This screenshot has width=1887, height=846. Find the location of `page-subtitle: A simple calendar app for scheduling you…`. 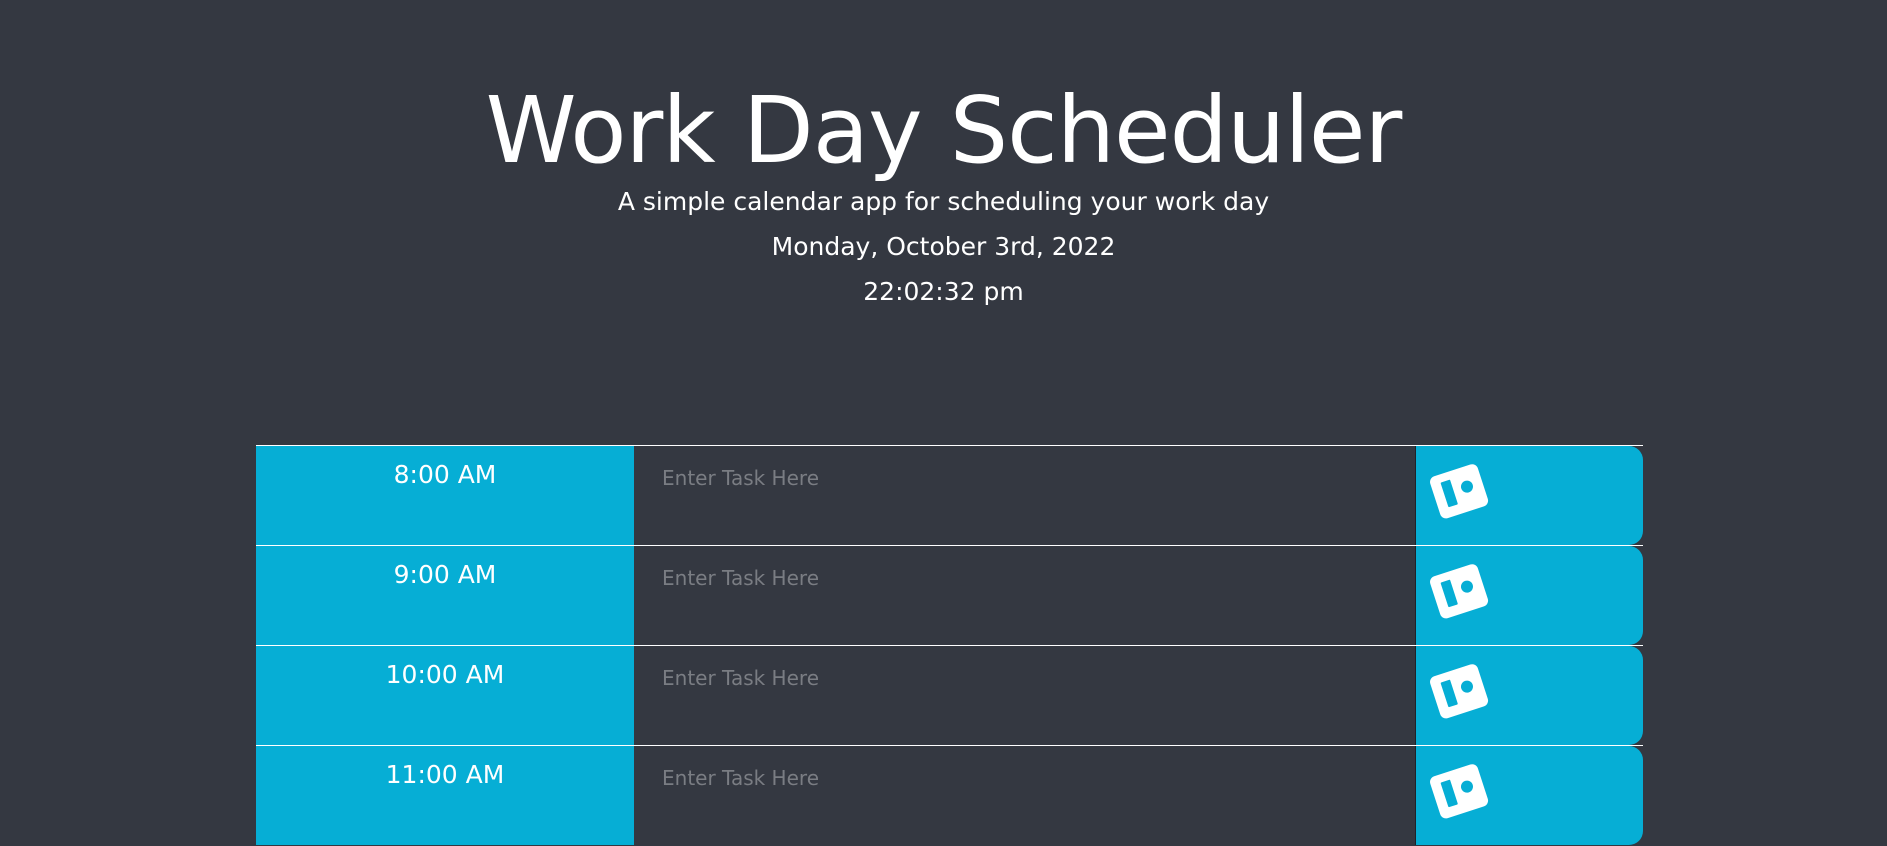

page-subtitle: A simple calendar app for scheduling you… is located at coordinates (943, 201).